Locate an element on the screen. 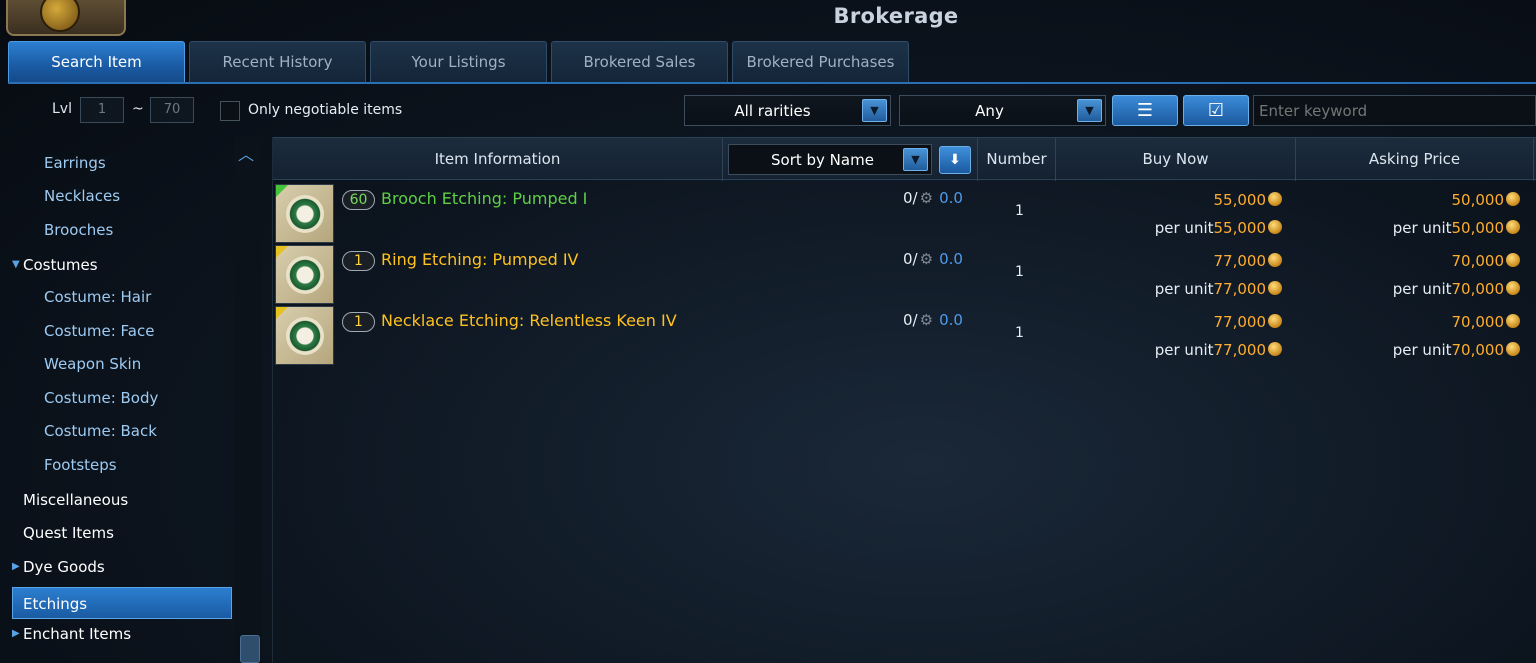 The width and height of the screenshot is (1536, 663). sidebar-item-label: Enchant Items is located at coordinates (77, 634).